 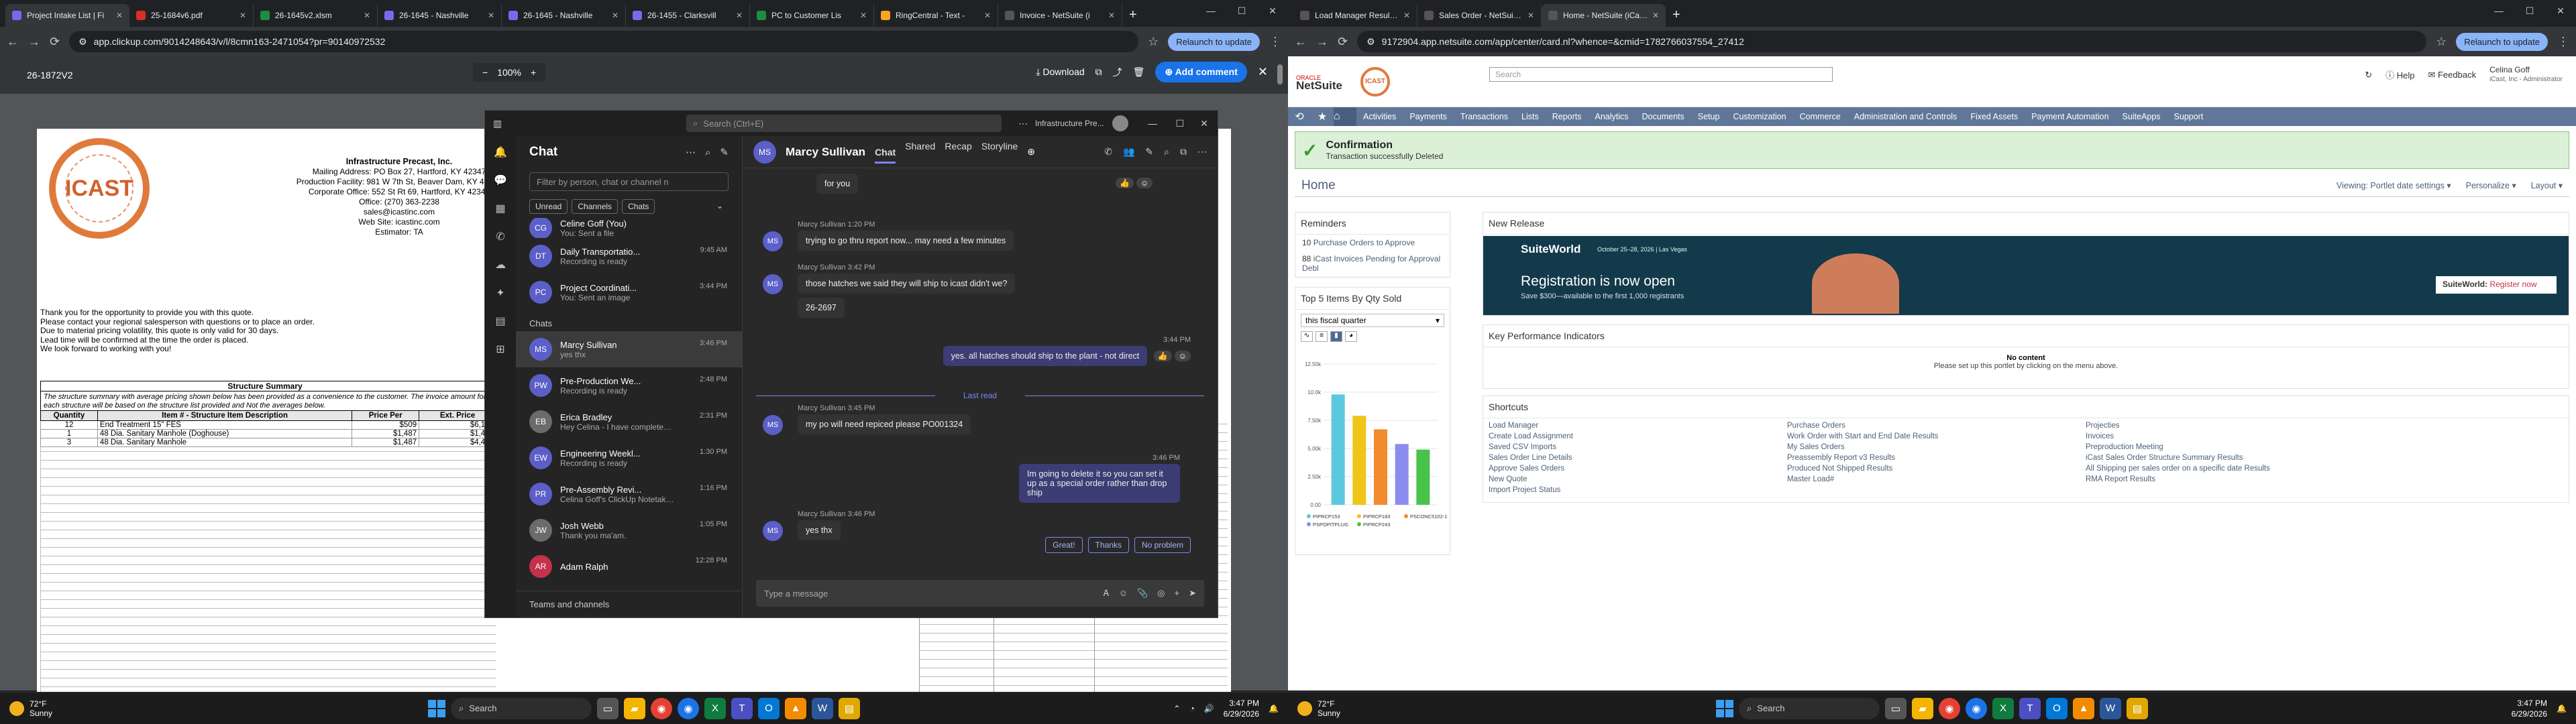 What do you see at coordinates (1263, 72) in the screenshot?
I see `close-pdf-icon: ✕` at bounding box center [1263, 72].